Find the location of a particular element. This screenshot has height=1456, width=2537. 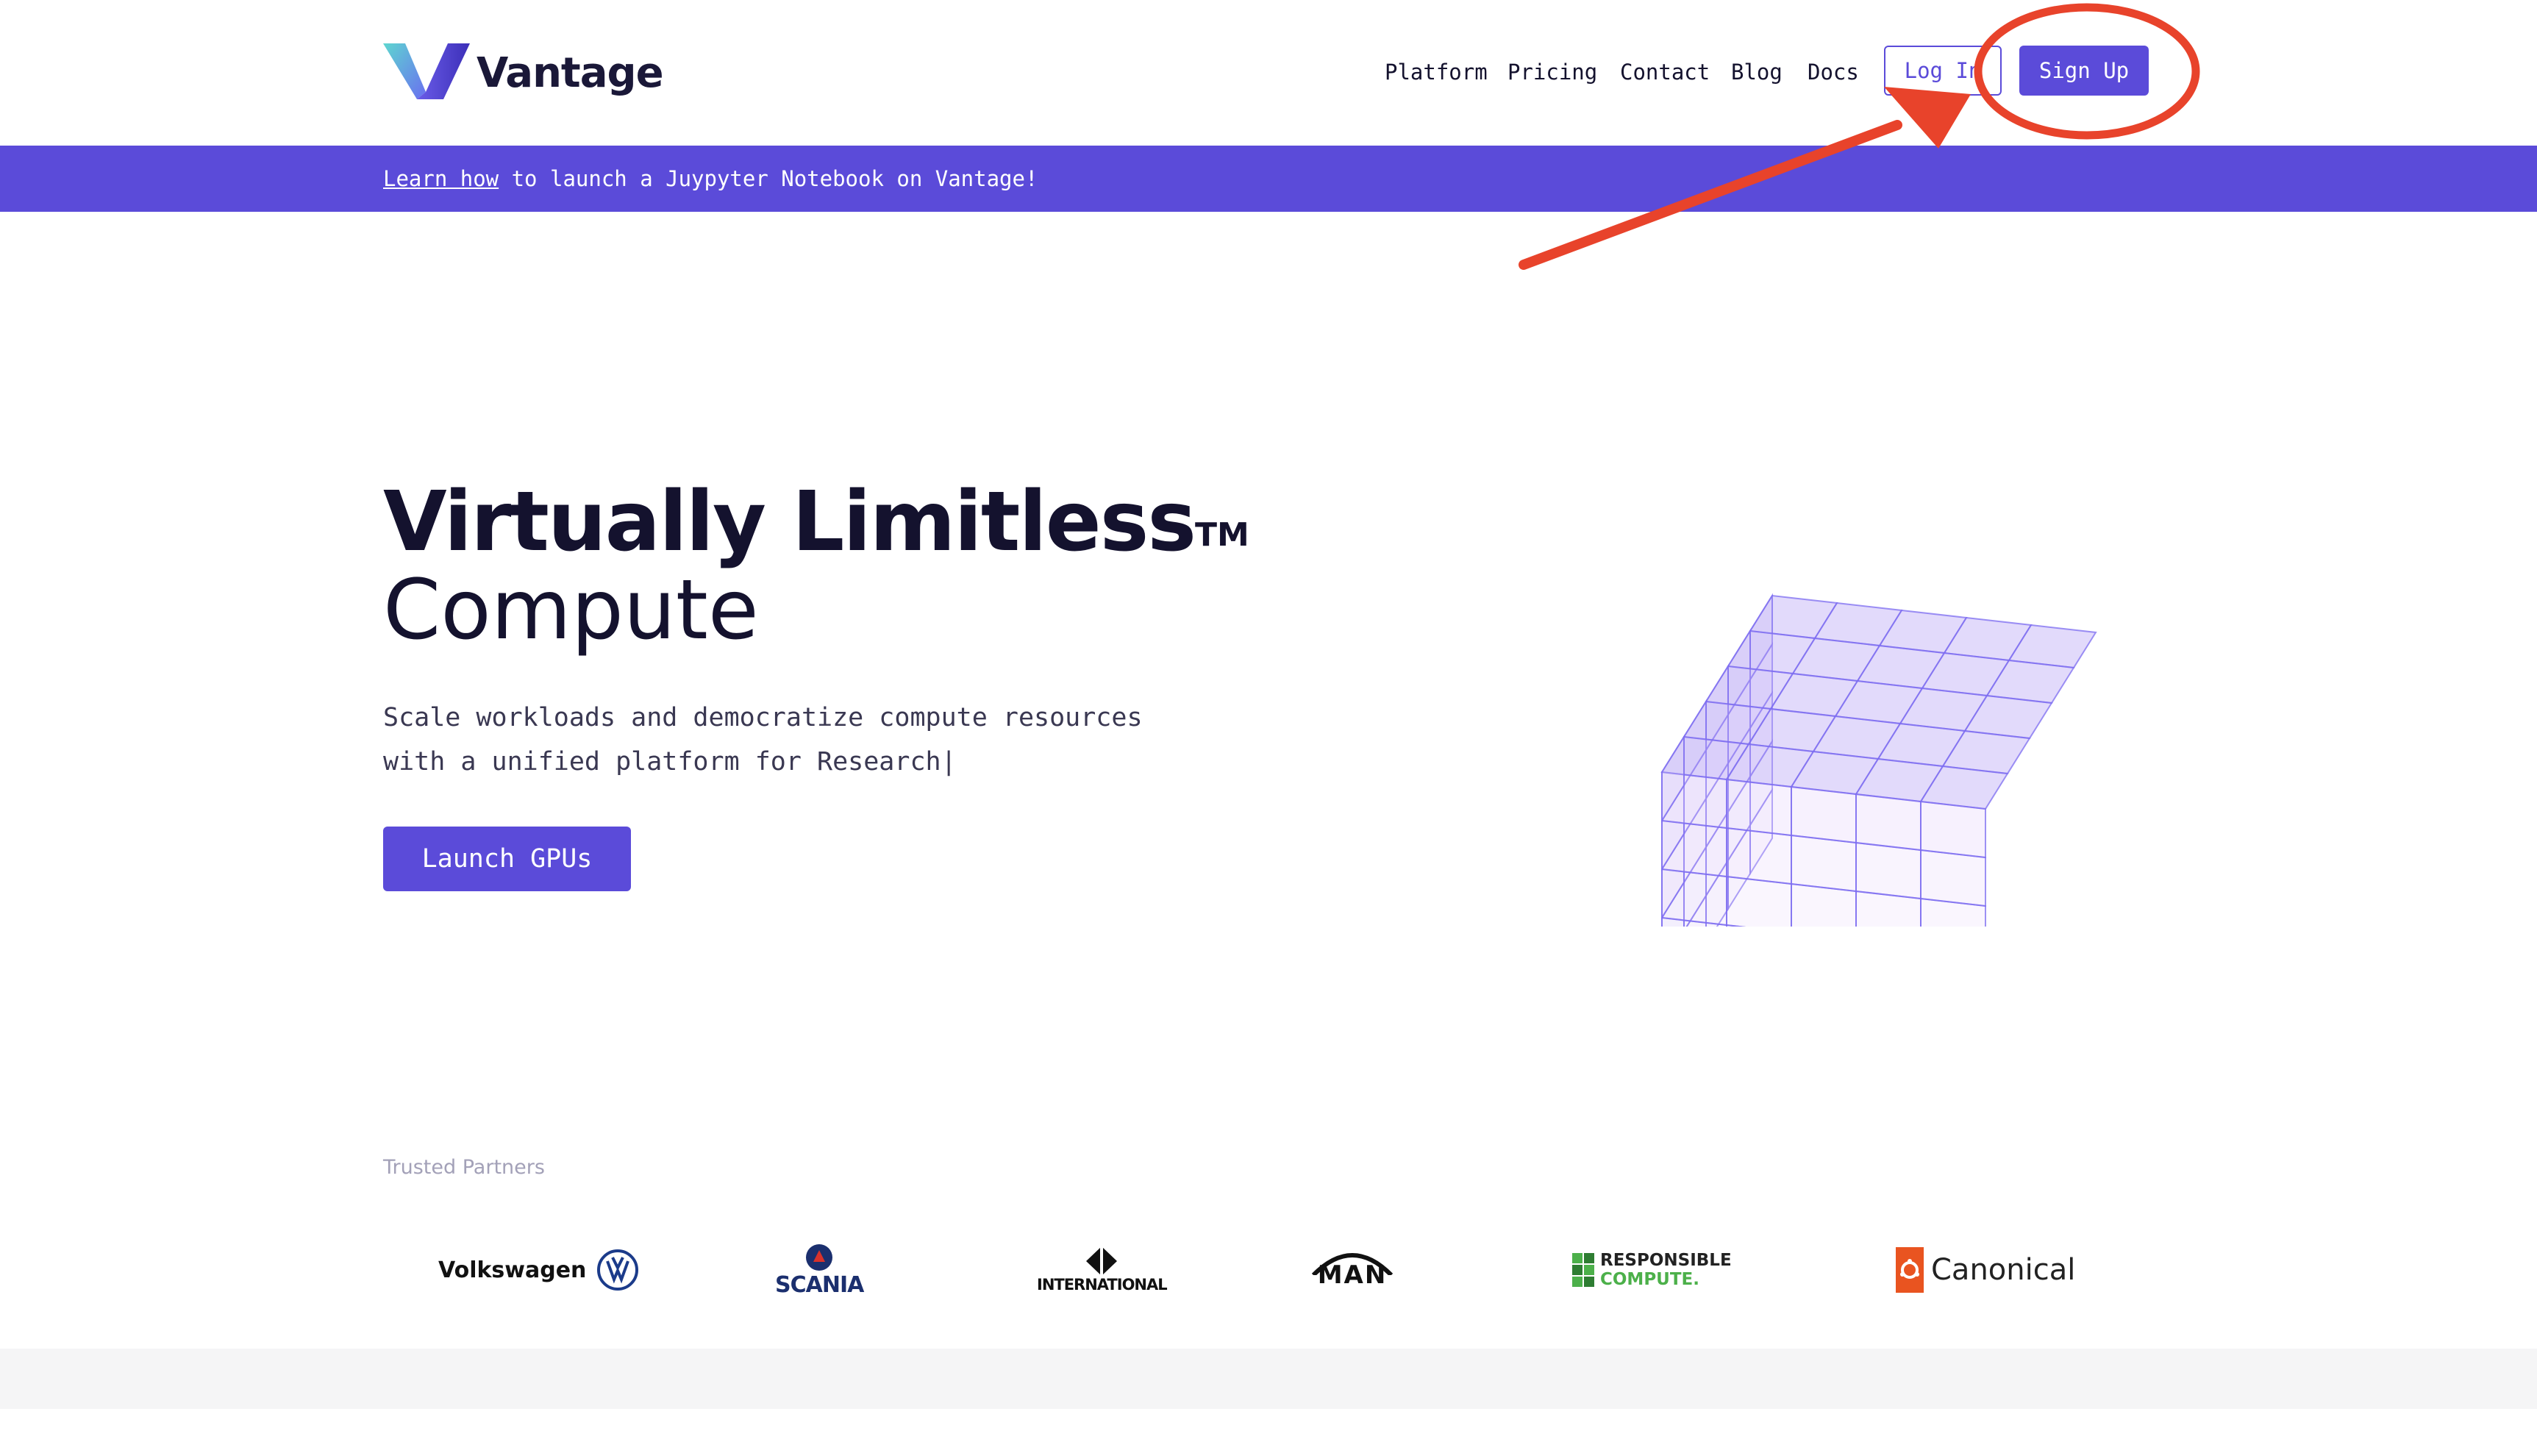

partner-volkswagen: Volkswagen is located at coordinates (538, 1270).